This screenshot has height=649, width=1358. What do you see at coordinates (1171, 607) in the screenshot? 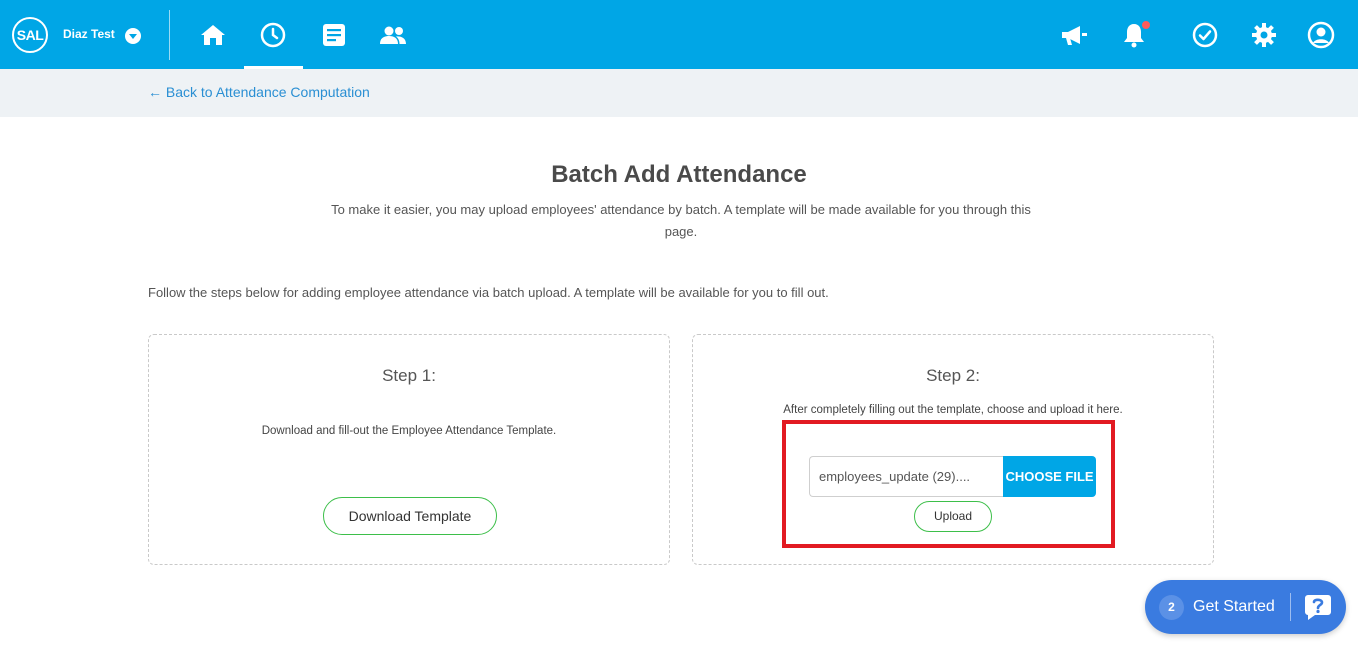
I see `get-started-count-badge: 2` at bounding box center [1171, 607].